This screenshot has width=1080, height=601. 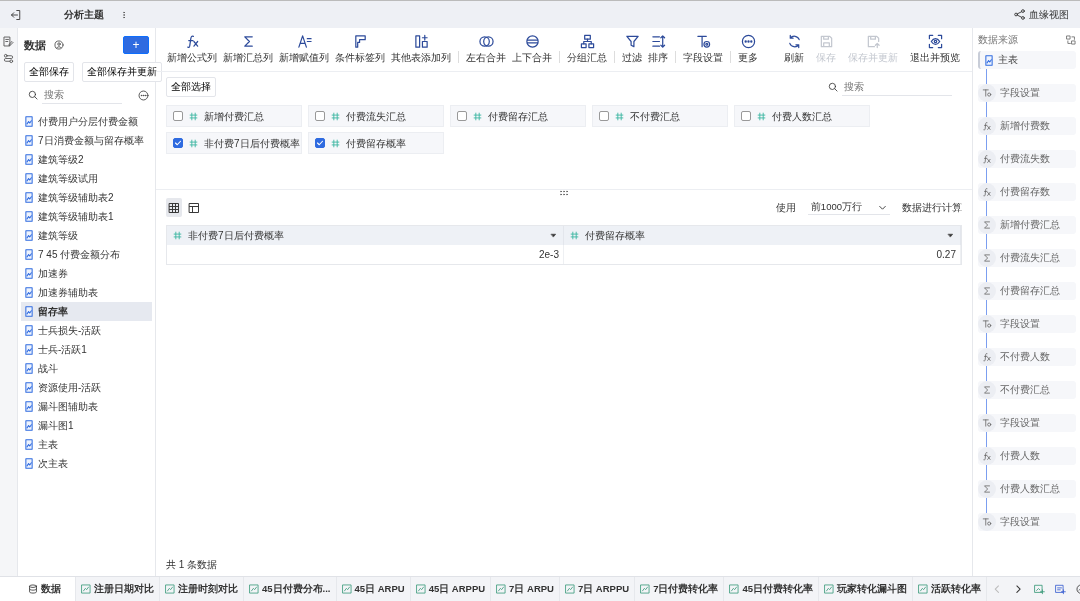 I want to click on toolbar-button: 过滤, so click(x=632, y=49).